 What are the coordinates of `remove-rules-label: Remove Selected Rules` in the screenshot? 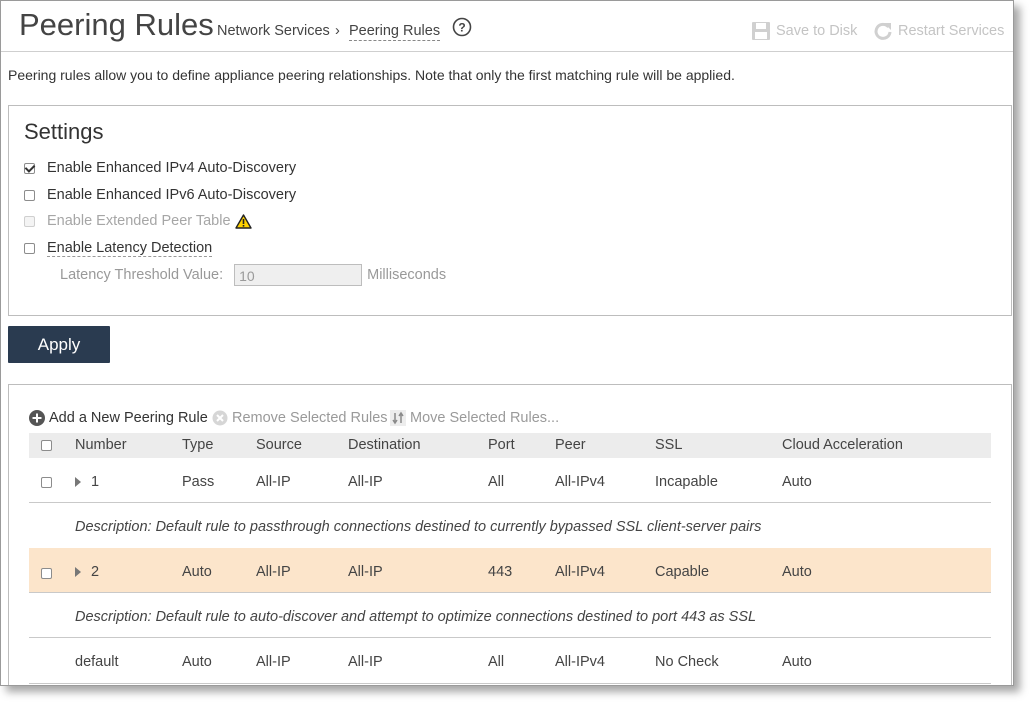 It's located at (310, 418).